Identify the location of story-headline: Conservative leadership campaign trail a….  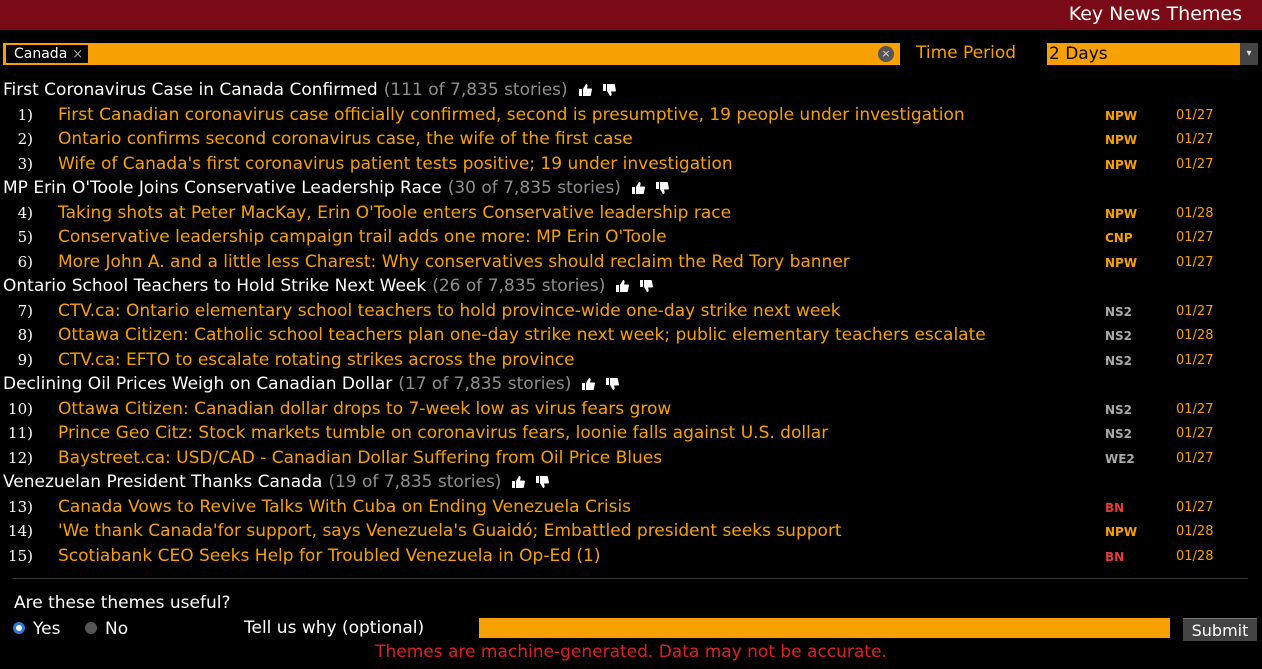
(568, 237).